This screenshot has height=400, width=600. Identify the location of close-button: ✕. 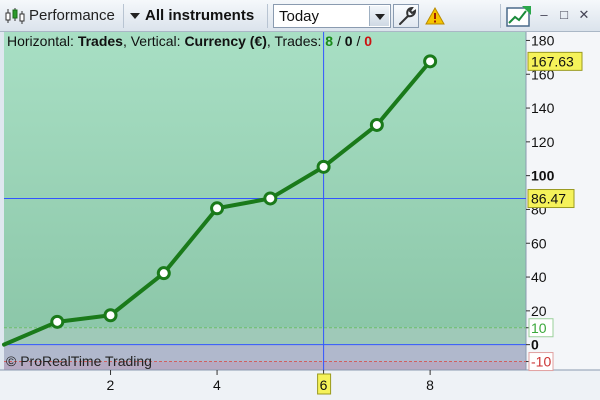
(584, 15).